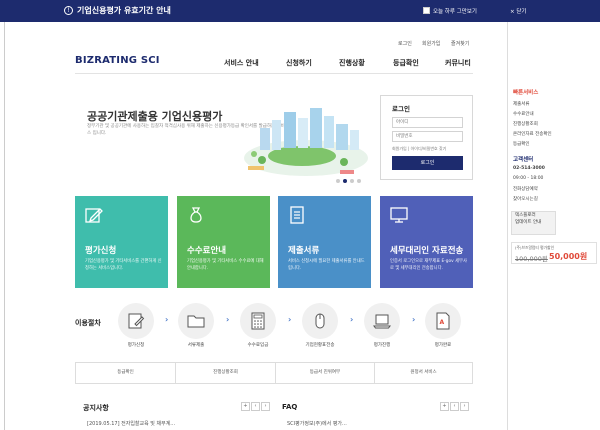  Describe the element at coordinates (507, 226) in the screenshot. I see `frame-right-border` at that location.